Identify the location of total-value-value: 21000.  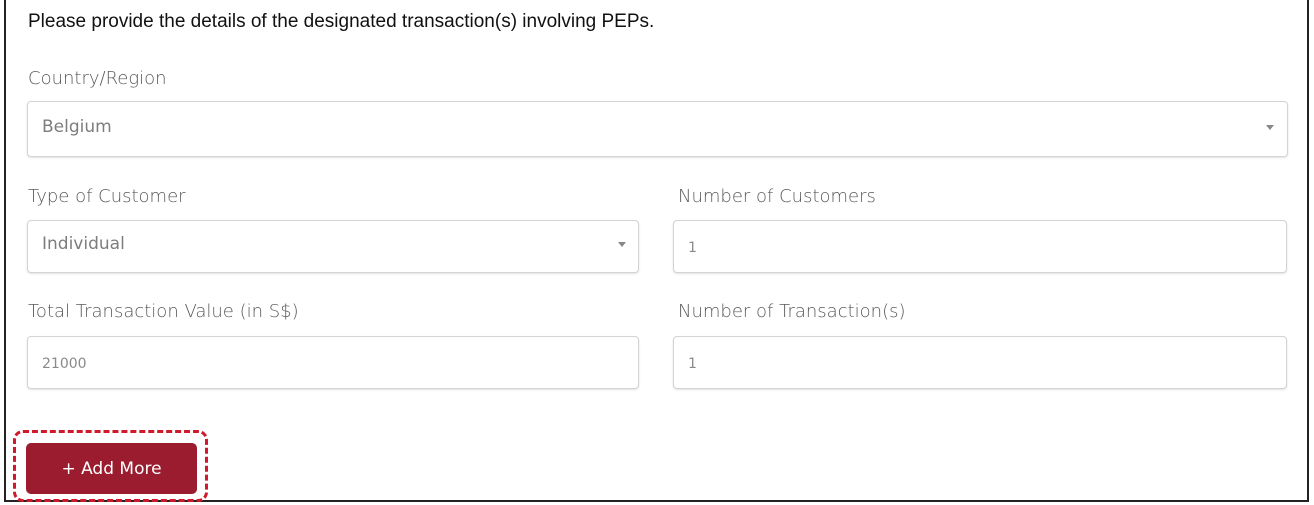
(64, 364).